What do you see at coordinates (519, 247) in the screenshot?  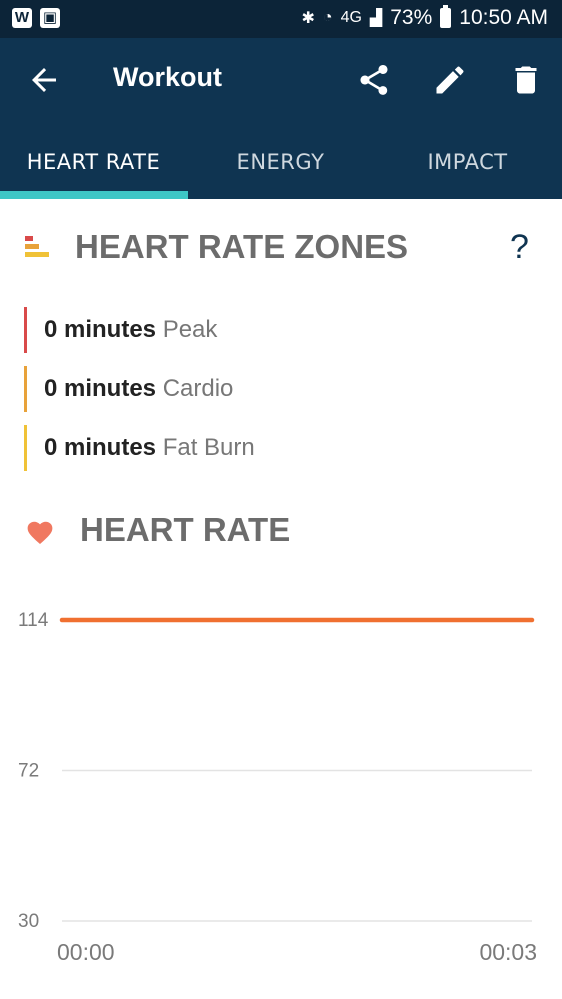 I see `help-icon: ?` at bounding box center [519, 247].